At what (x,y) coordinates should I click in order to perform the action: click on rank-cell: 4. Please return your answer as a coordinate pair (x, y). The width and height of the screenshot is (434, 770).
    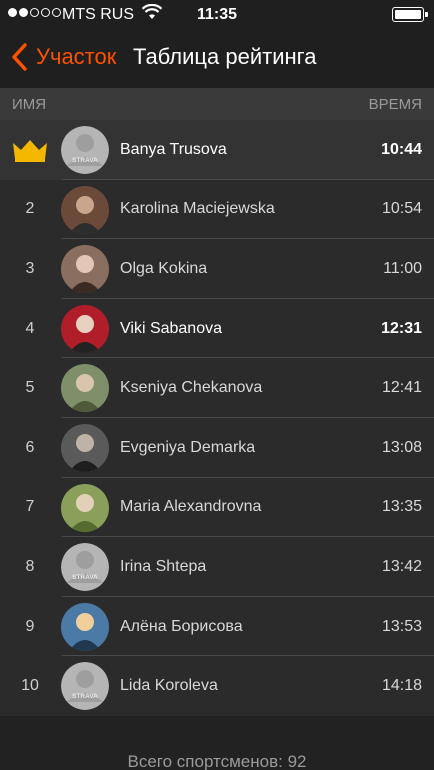
    Looking at the image, I should click on (30, 328).